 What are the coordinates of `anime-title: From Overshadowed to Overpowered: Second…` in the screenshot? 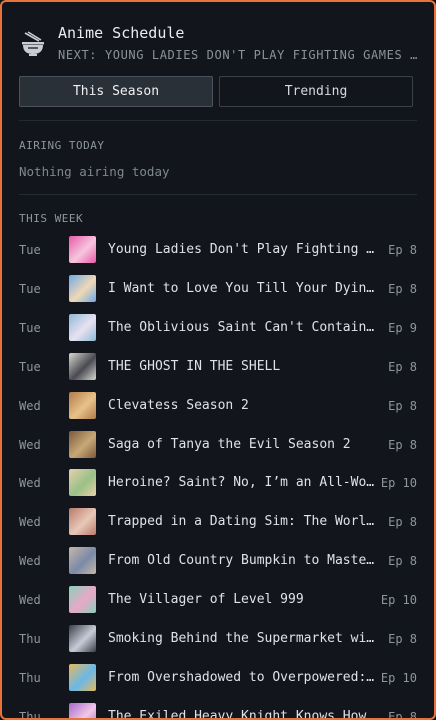 It's located at (244, 677).